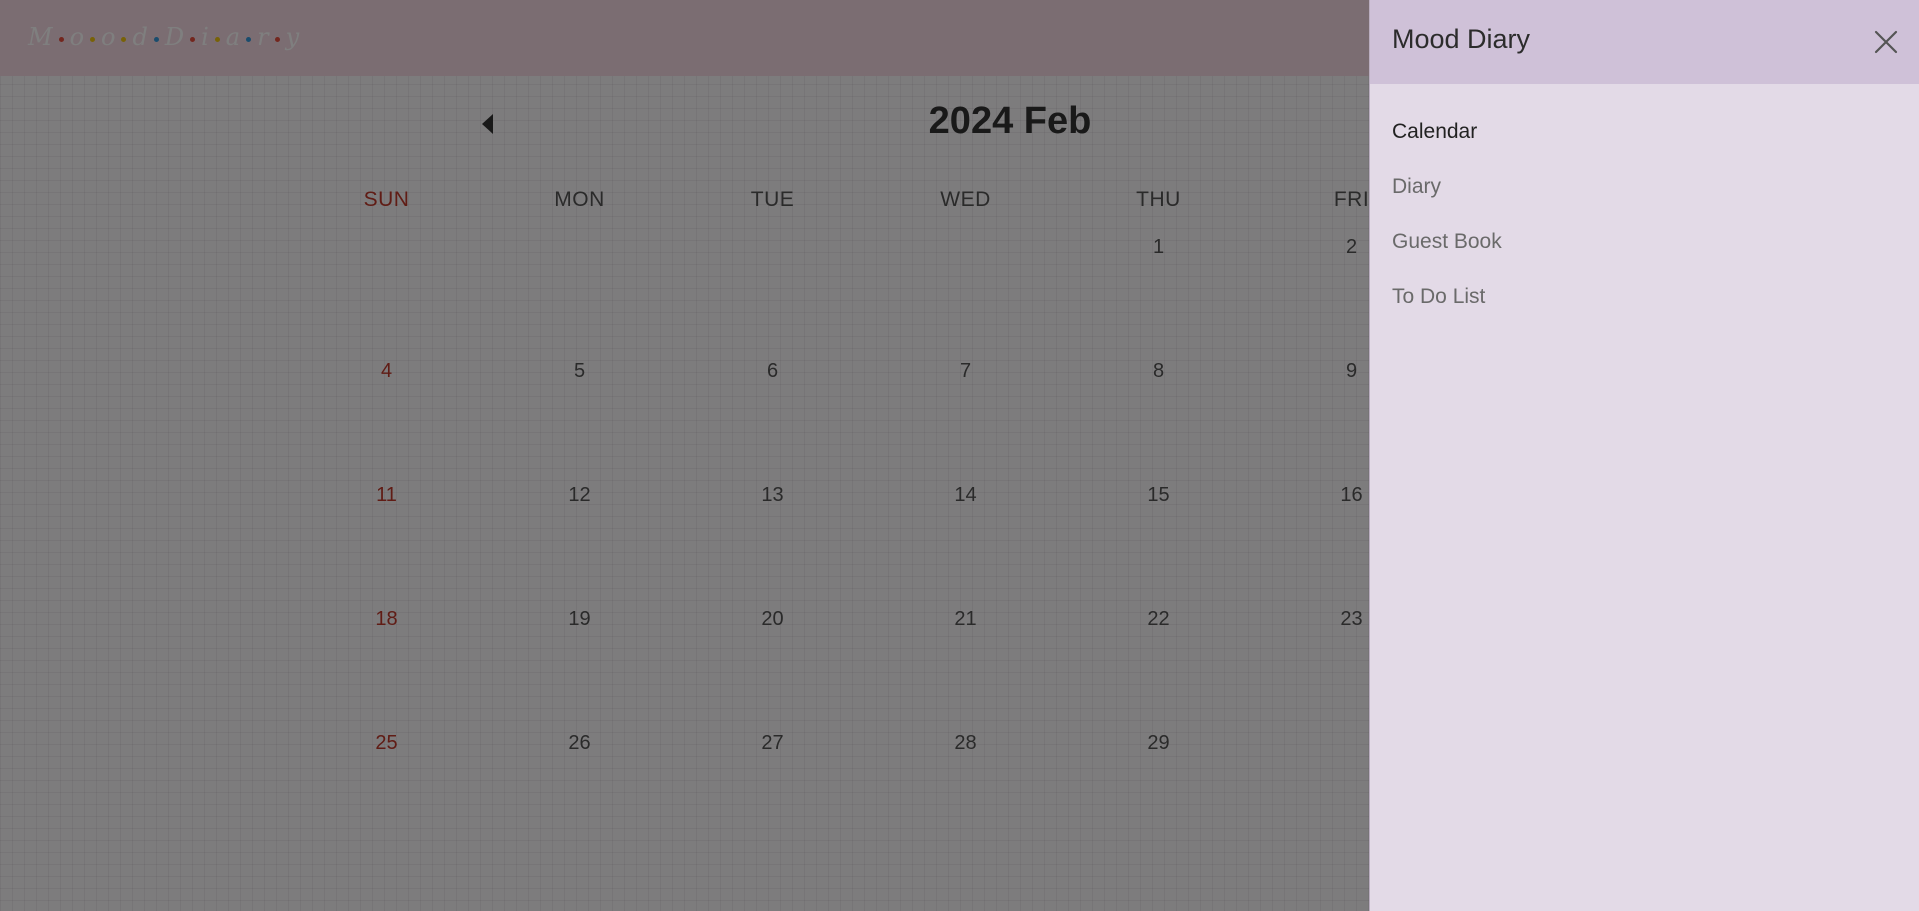  Describe the element at coordinates (1447, 257) in the screenshot. I see `drawer-nav-item-guest-book: Guest Book` at that location.